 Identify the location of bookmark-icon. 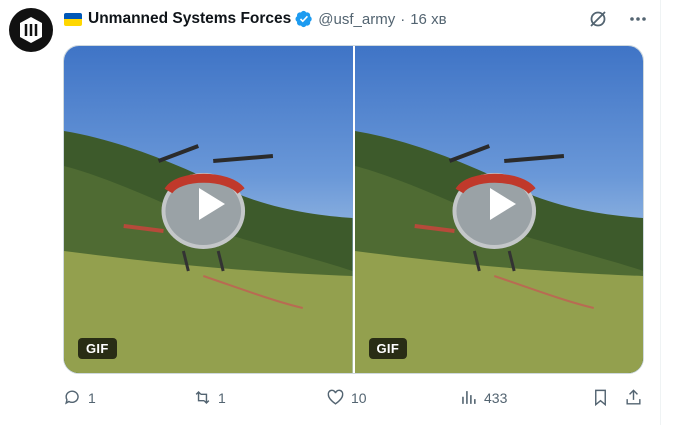
(600, 398).